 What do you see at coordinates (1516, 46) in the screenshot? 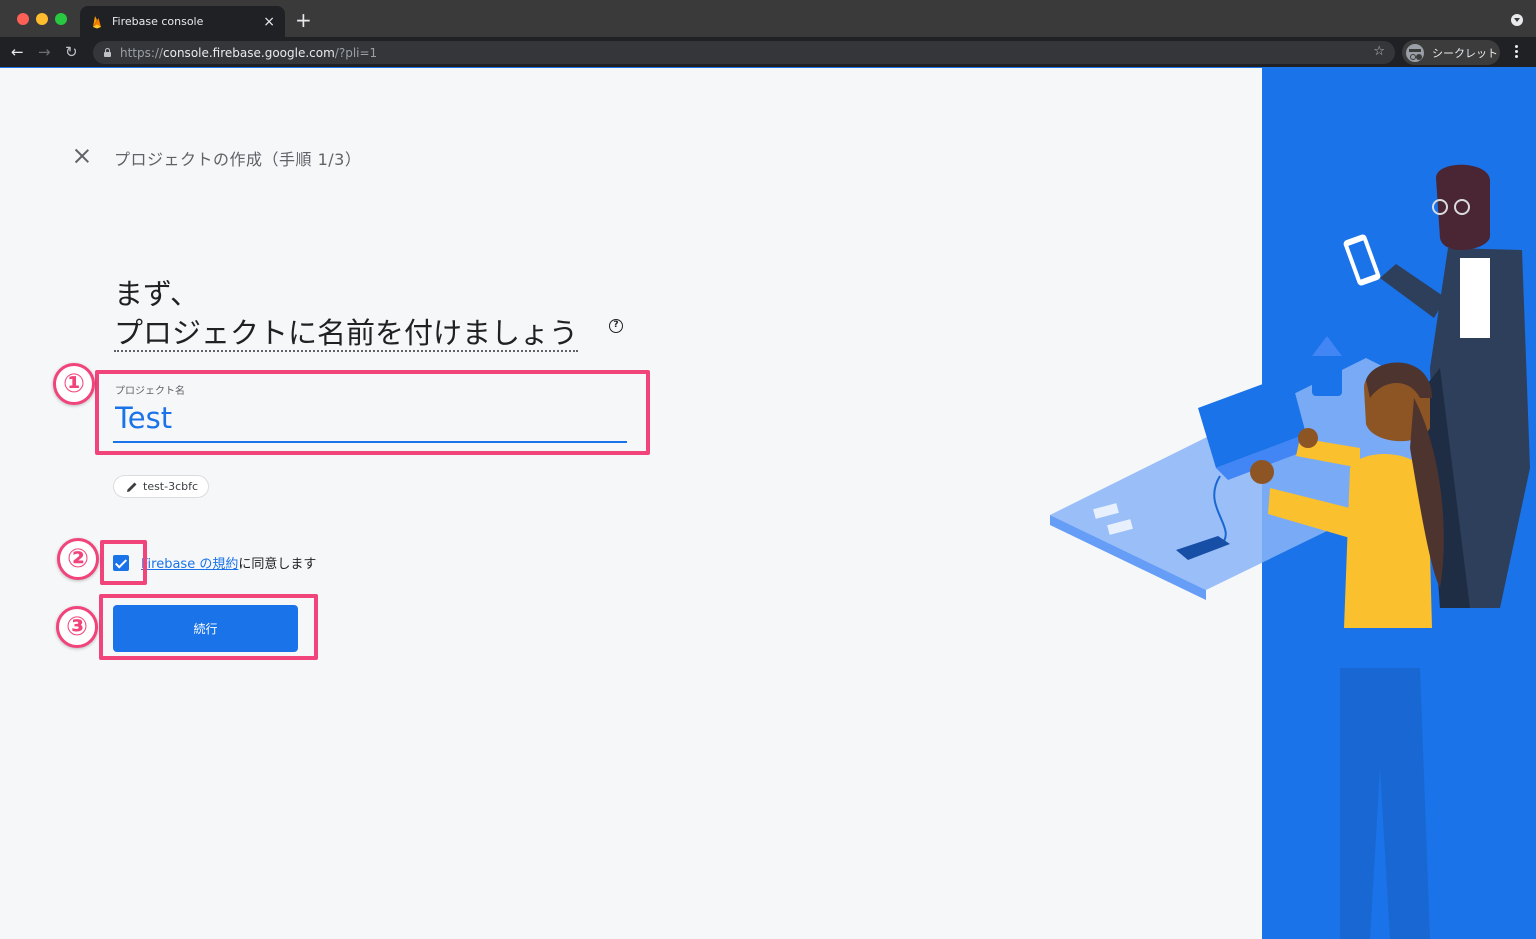
I see `browser-menu-icon` at bounding box center [1516, 46].